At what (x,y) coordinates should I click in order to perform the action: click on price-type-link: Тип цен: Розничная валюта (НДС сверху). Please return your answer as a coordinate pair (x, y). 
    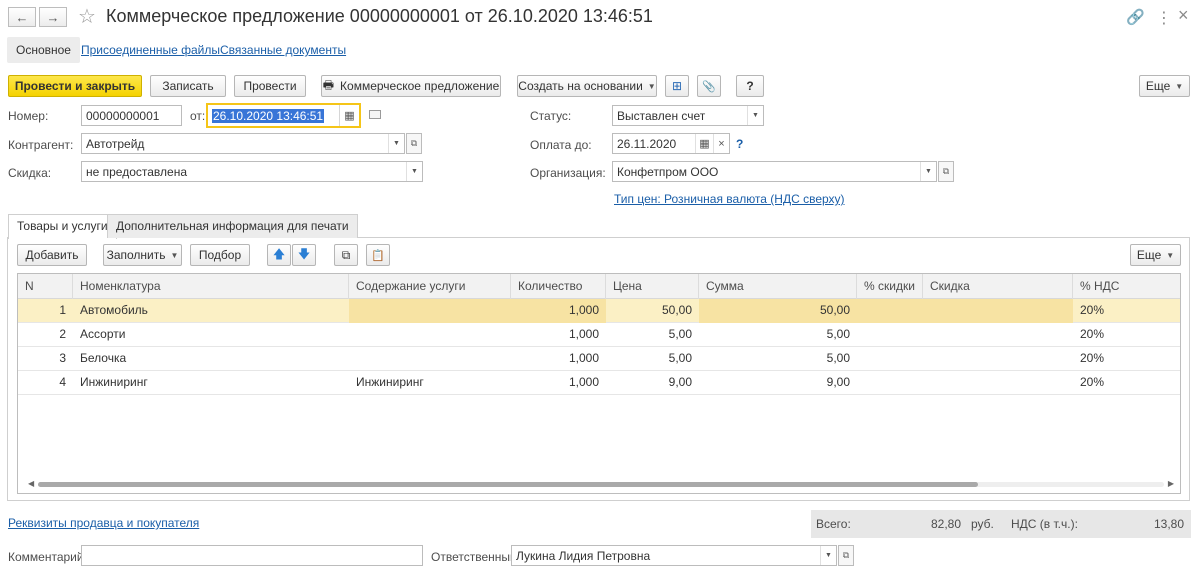
    Looking at the image, I should click on (729, 199).